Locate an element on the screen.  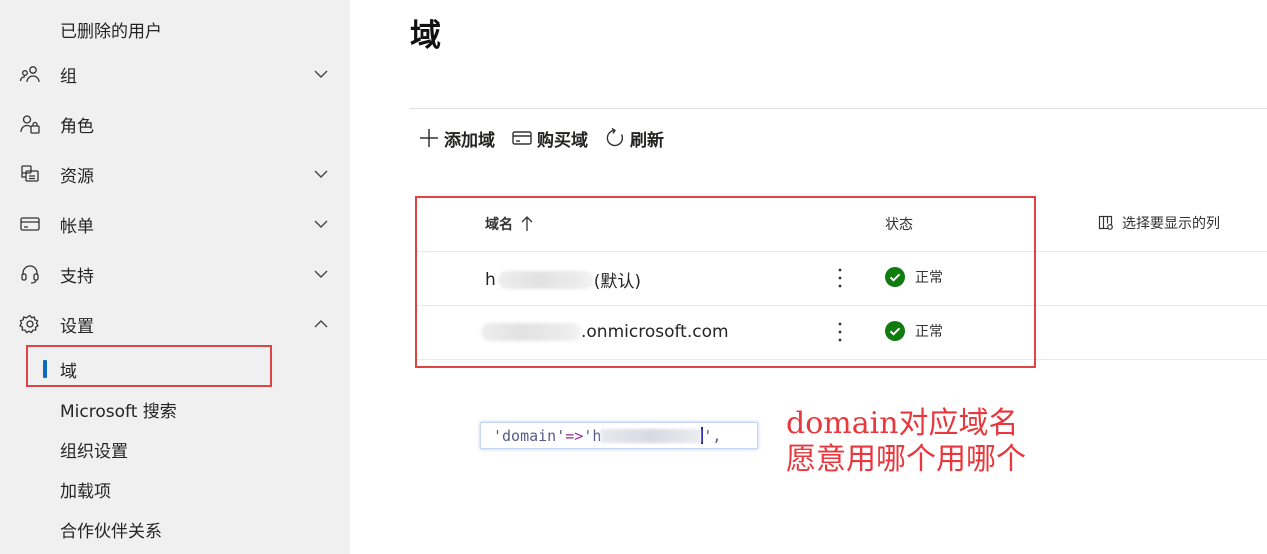
annotation-note: domain对应域名 愿意用哪个用哪个 is located at coordinates (906, 442).